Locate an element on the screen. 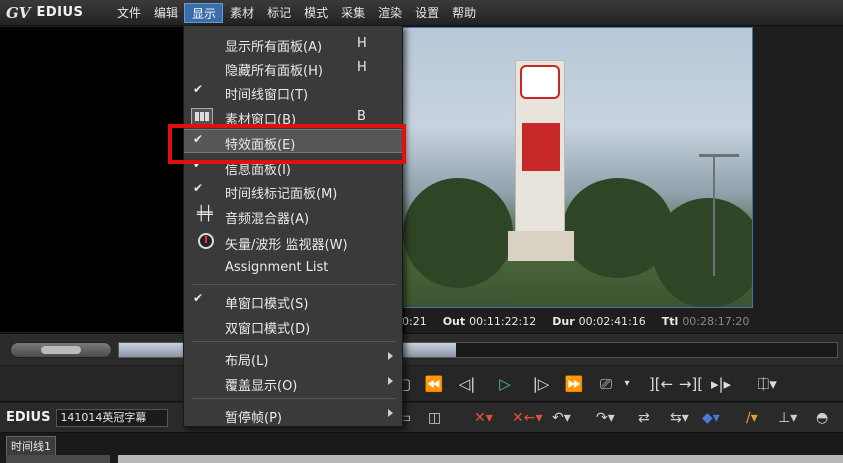 The height and width of the screenshot is (463, 843). sync-icon: ⇄ is located at coordinates (644, 418).